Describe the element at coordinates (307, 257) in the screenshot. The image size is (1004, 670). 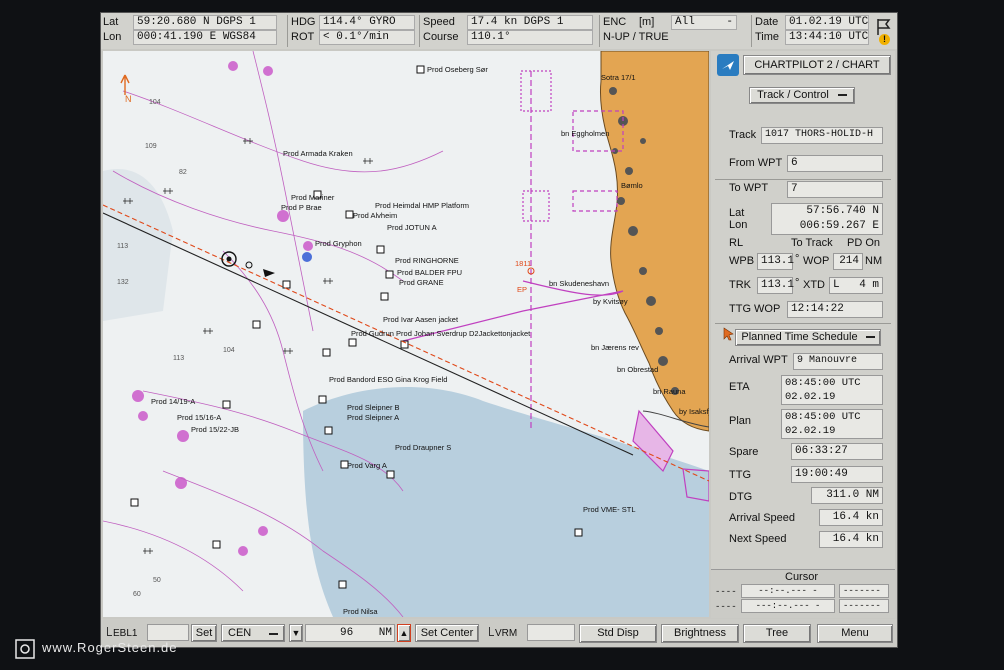
I see `target-icon` at that location.